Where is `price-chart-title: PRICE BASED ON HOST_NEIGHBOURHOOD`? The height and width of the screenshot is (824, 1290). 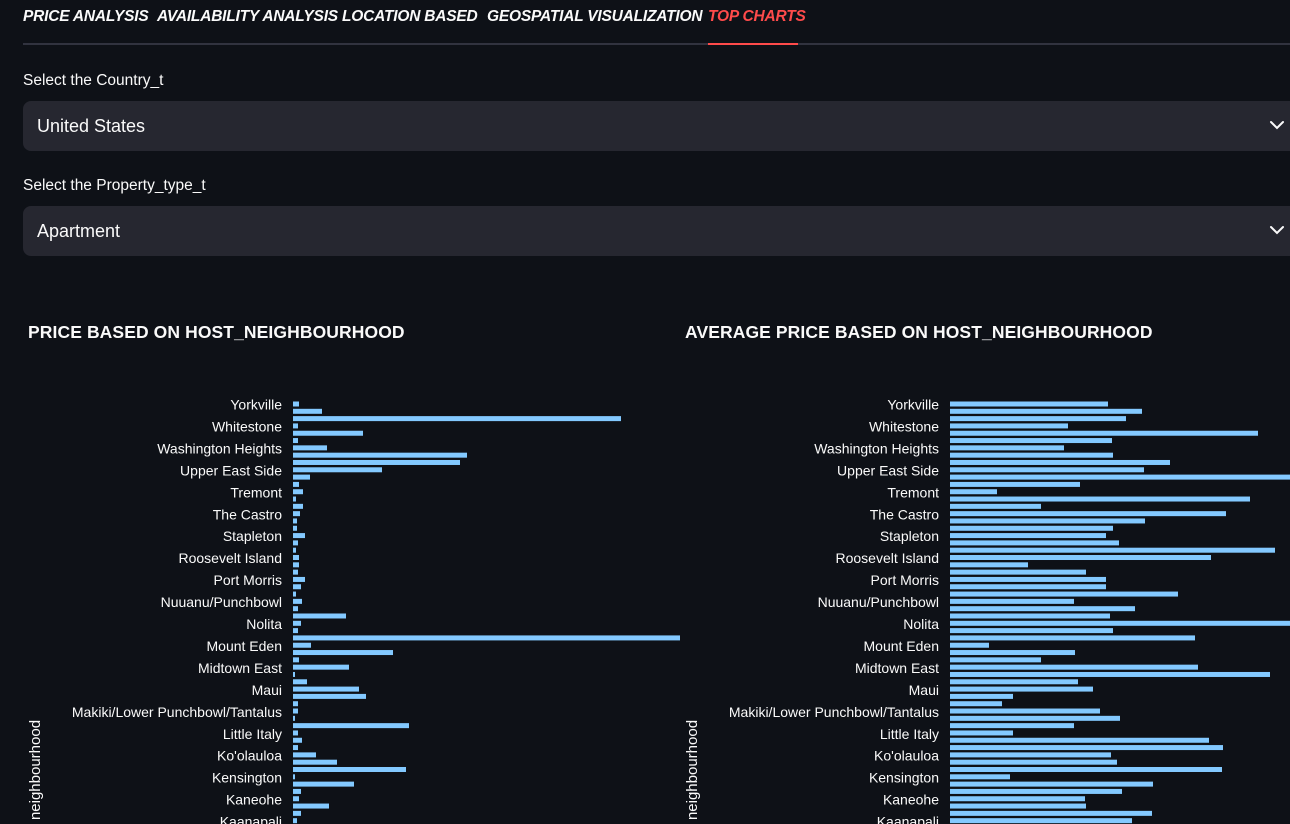
price-chart-title: PRICE BASED ON HOST_NEIGHBOURHOOD is located at coordinates (216, 332).